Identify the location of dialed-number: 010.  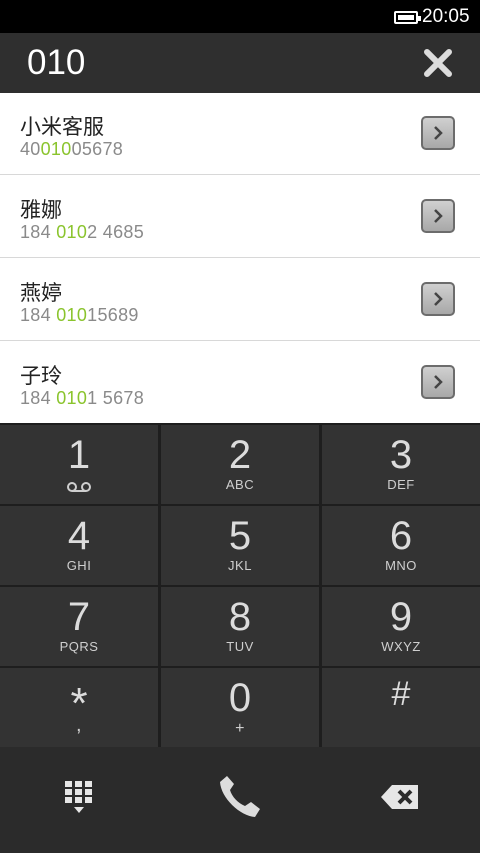
(56, 63).